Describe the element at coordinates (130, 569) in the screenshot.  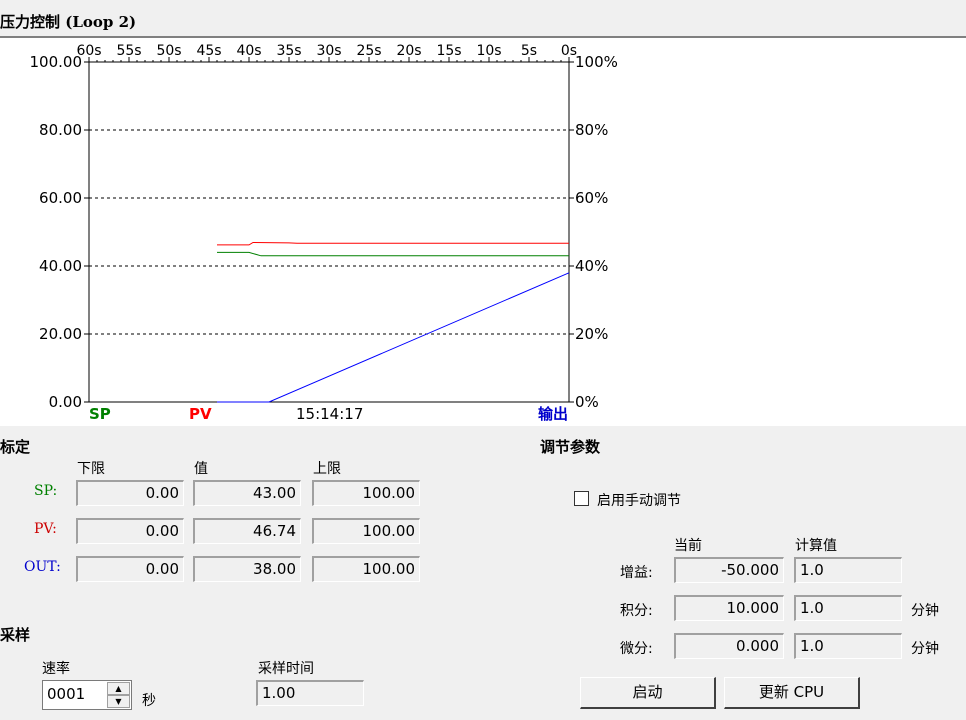
I see `out-low-field: 0.00` at that location.